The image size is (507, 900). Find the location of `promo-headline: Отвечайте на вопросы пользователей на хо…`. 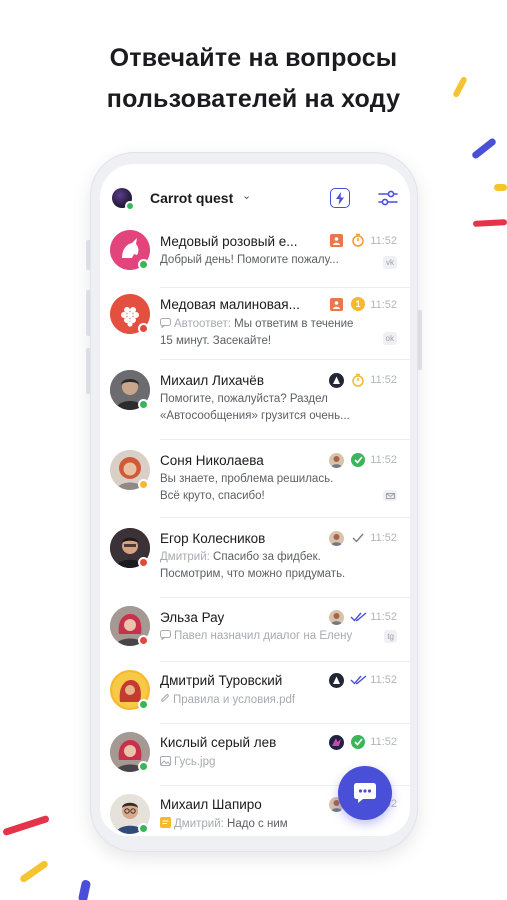

promo-headline: Отвечайте на вопросы пользователей на хо… is located at coordinates (253, 79).